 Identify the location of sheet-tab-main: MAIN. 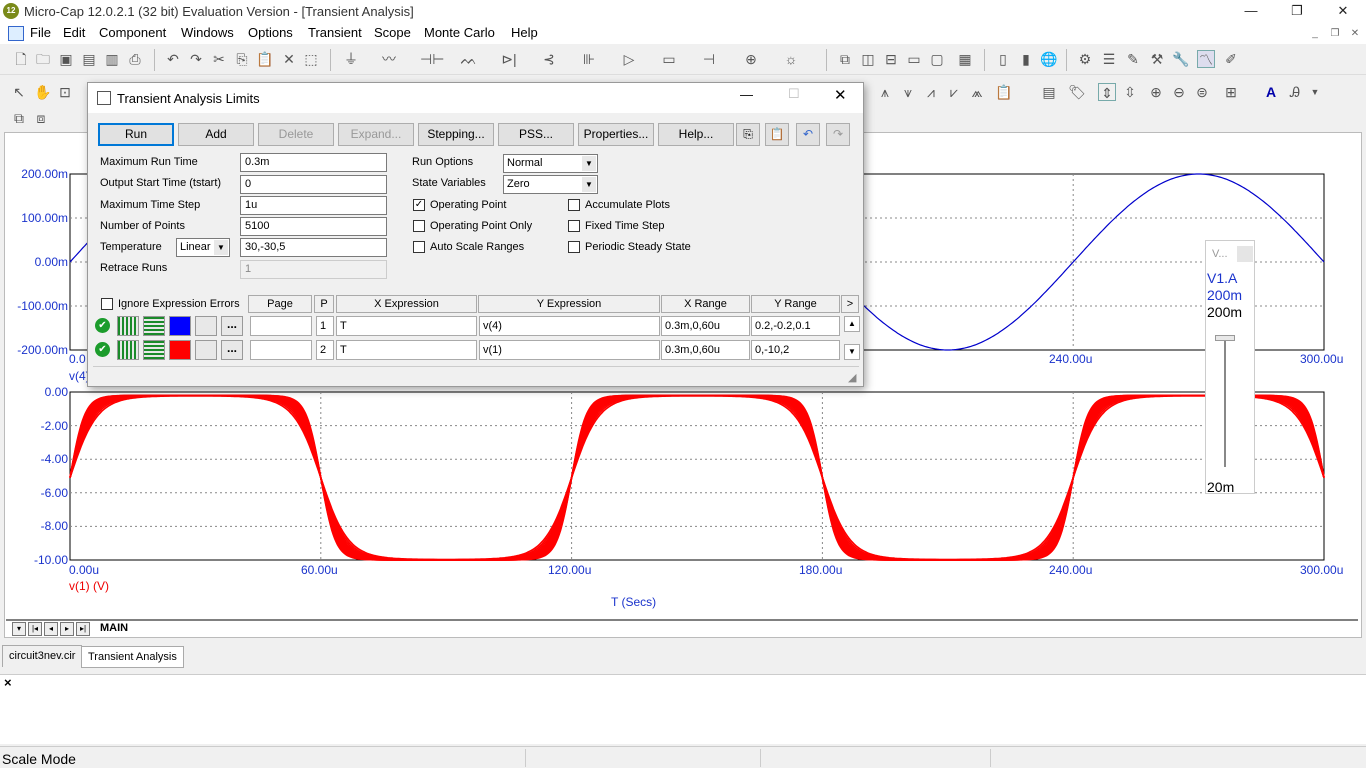
(114, 628).